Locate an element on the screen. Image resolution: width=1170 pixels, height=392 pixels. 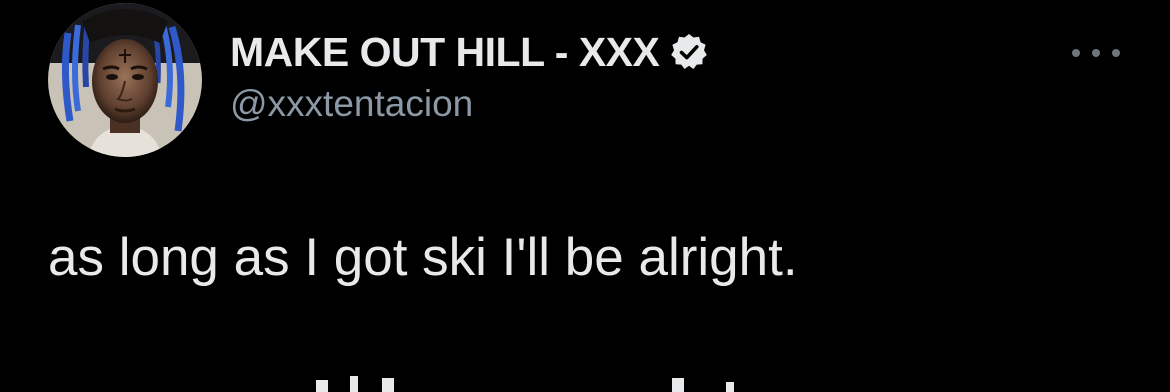
avatar is located at coordinates (125, 80).